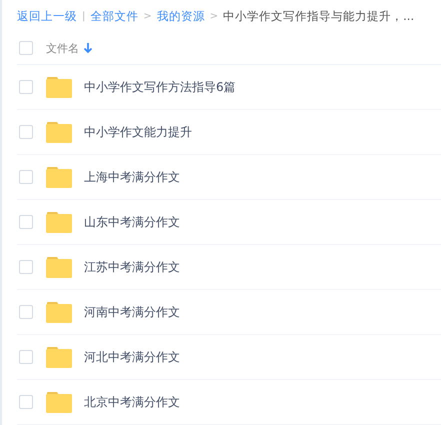 This screenshot has height=425, width=441. I want to click on sort-arrow-icon, so click(88, 48).